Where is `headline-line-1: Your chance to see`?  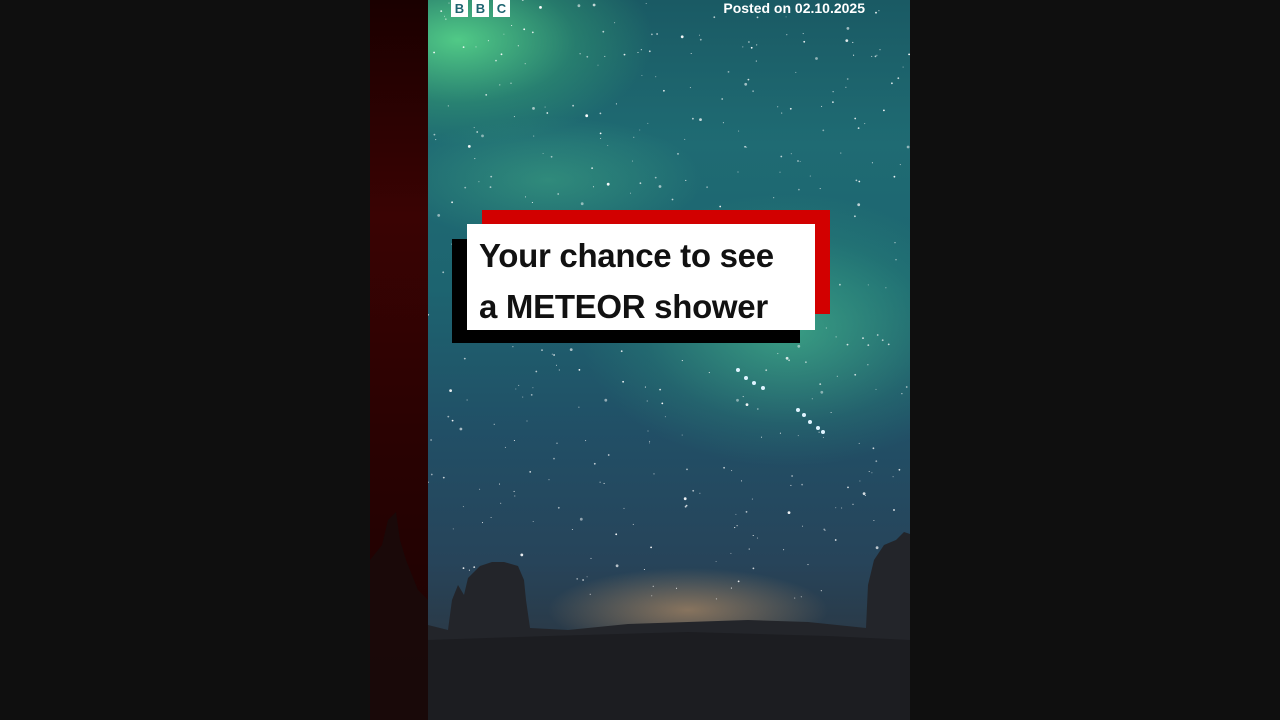 headline-line-1: Your chance to see is located at coordinates (626, 255).